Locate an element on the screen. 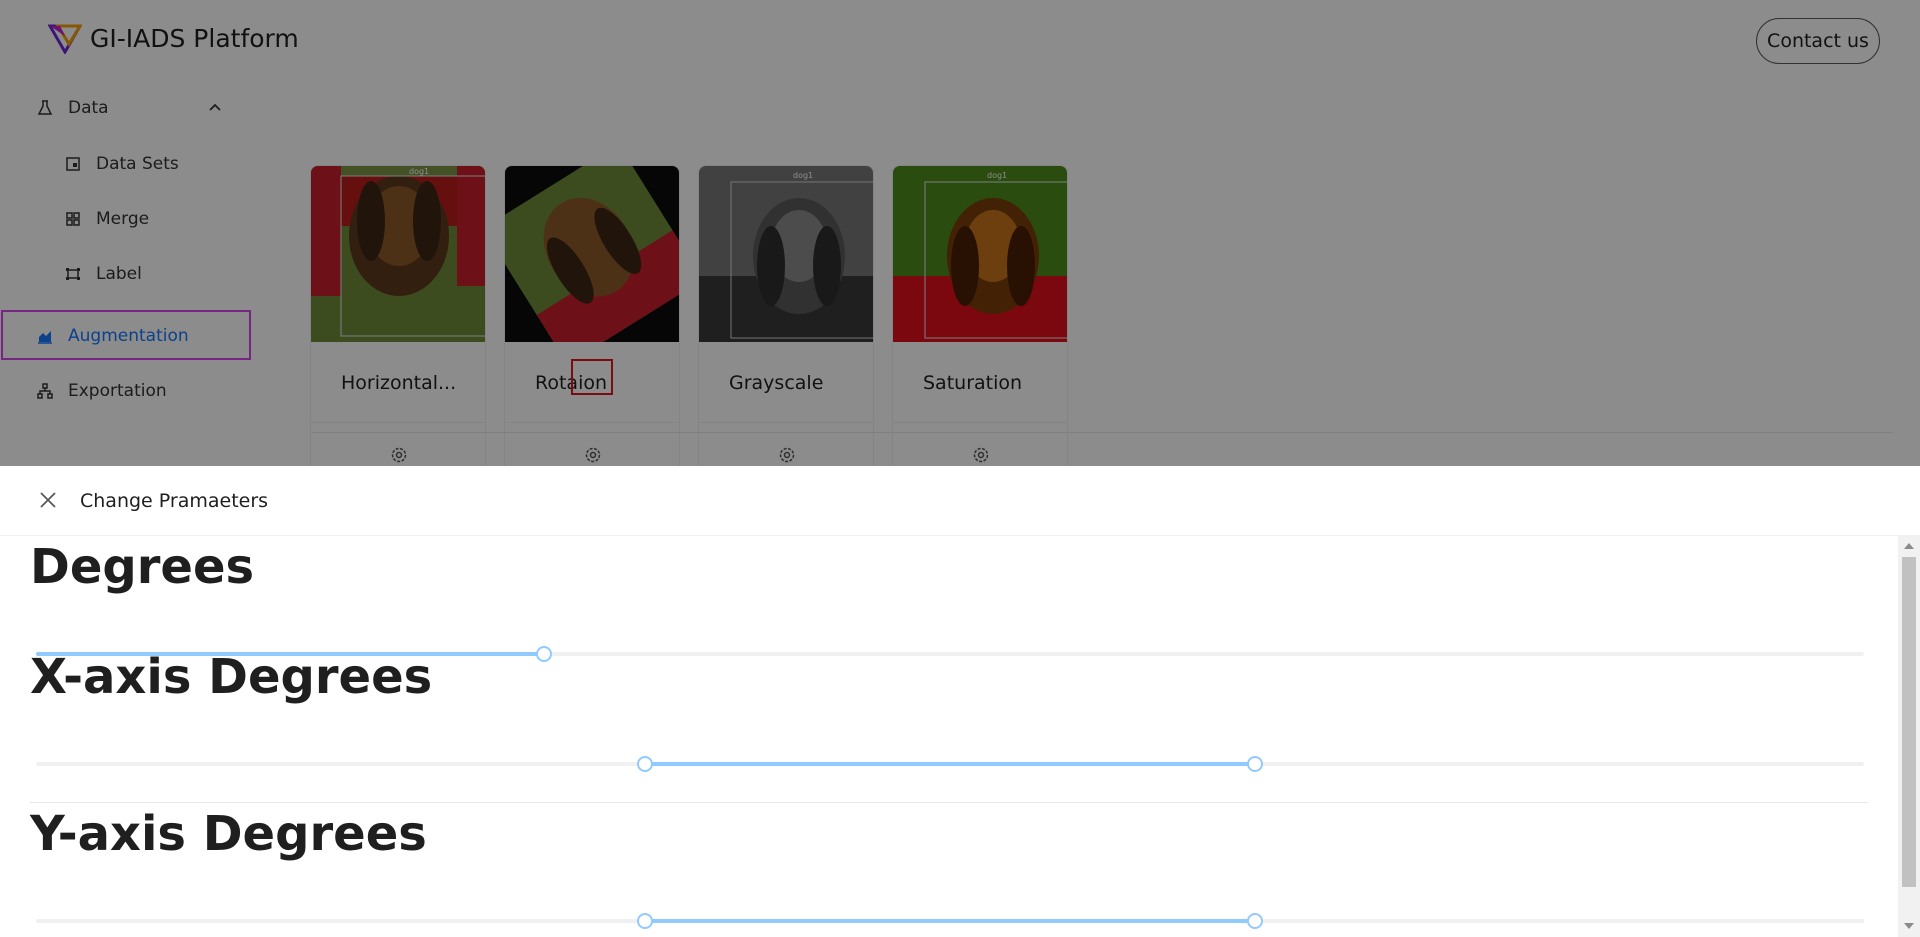 This screenshot has width=1920, height=937. scroll-up-arrow-icon is located at coordinates (1909, 546).